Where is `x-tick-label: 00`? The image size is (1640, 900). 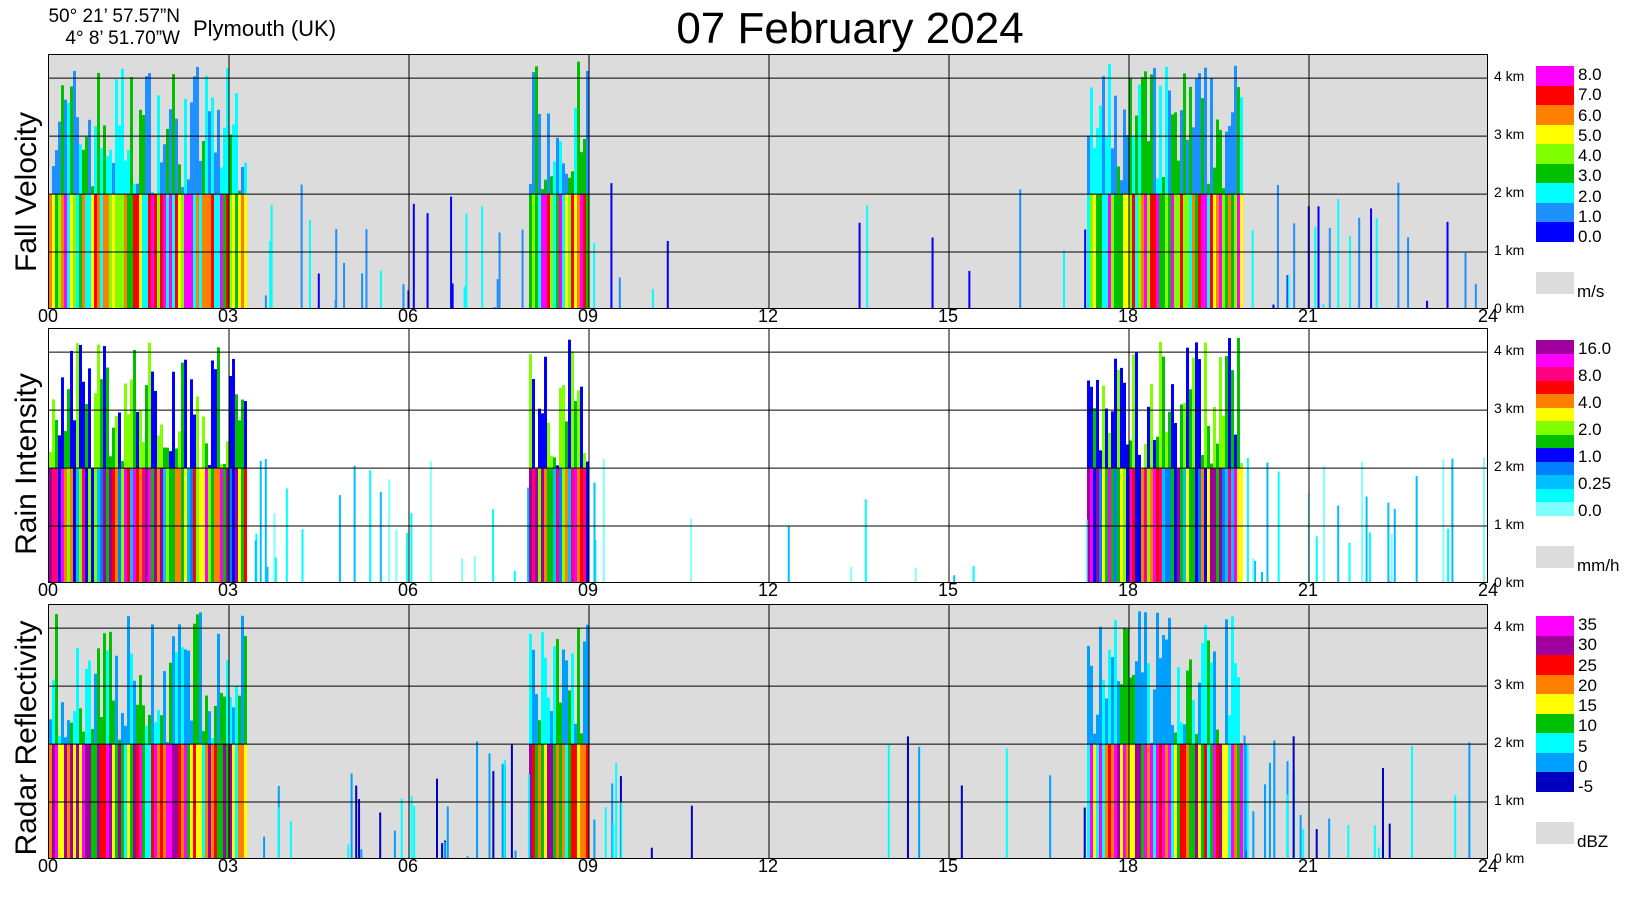 x-tick-label: 00 is located at coordinates (48, 590).